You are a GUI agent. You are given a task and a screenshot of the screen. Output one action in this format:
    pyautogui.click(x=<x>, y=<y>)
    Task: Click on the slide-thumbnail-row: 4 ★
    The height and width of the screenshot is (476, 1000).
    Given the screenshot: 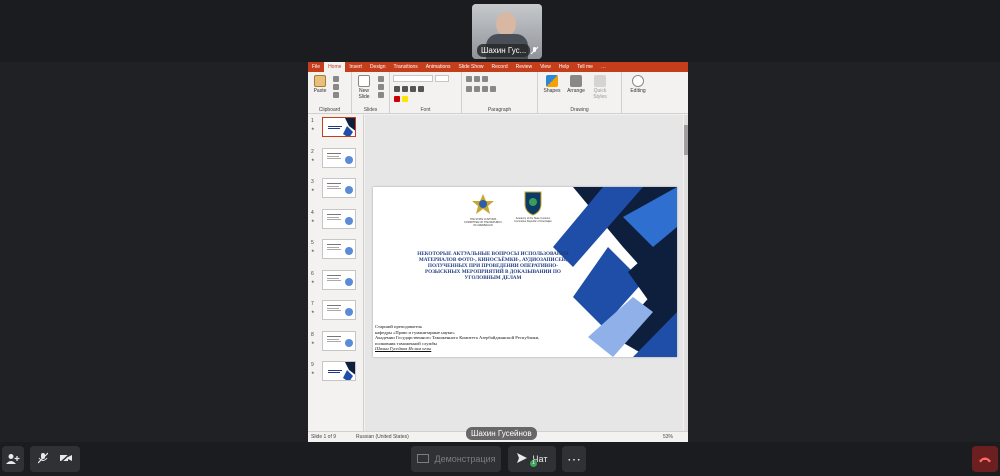 What is the action you would take?
    pyautogui.click(x=336, y=219)
    